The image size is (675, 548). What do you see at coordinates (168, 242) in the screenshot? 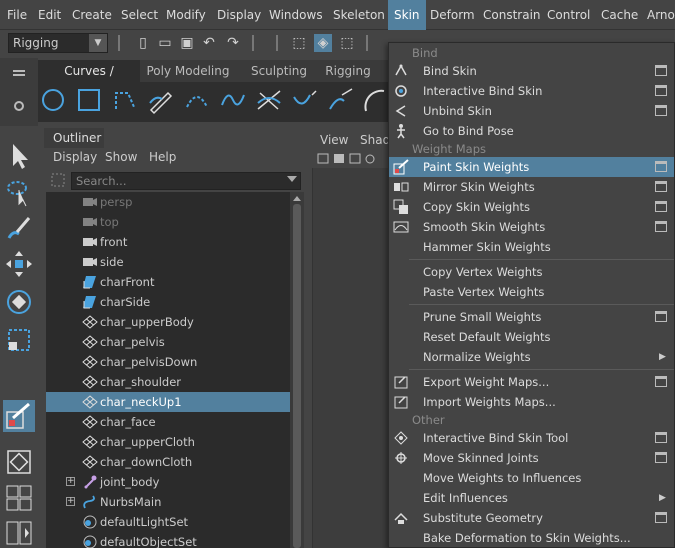
I see `outliner-row: front` at bounding box center [168, 242].